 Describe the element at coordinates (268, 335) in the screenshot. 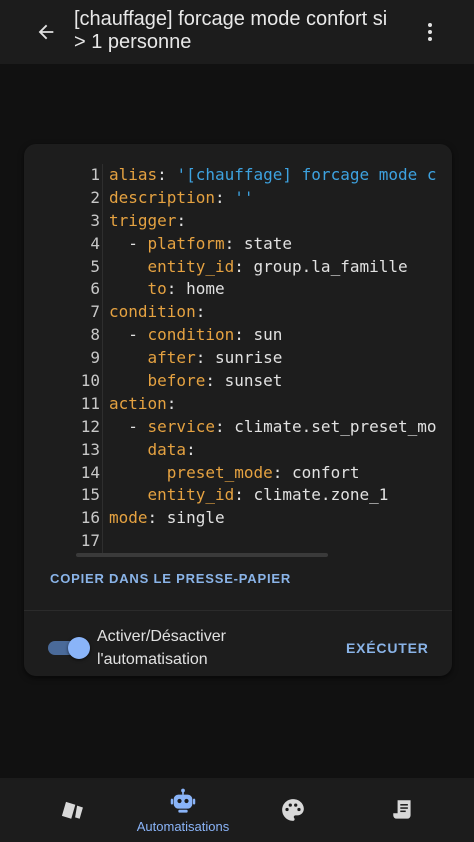

I see `yaml-value: sun` at that location.